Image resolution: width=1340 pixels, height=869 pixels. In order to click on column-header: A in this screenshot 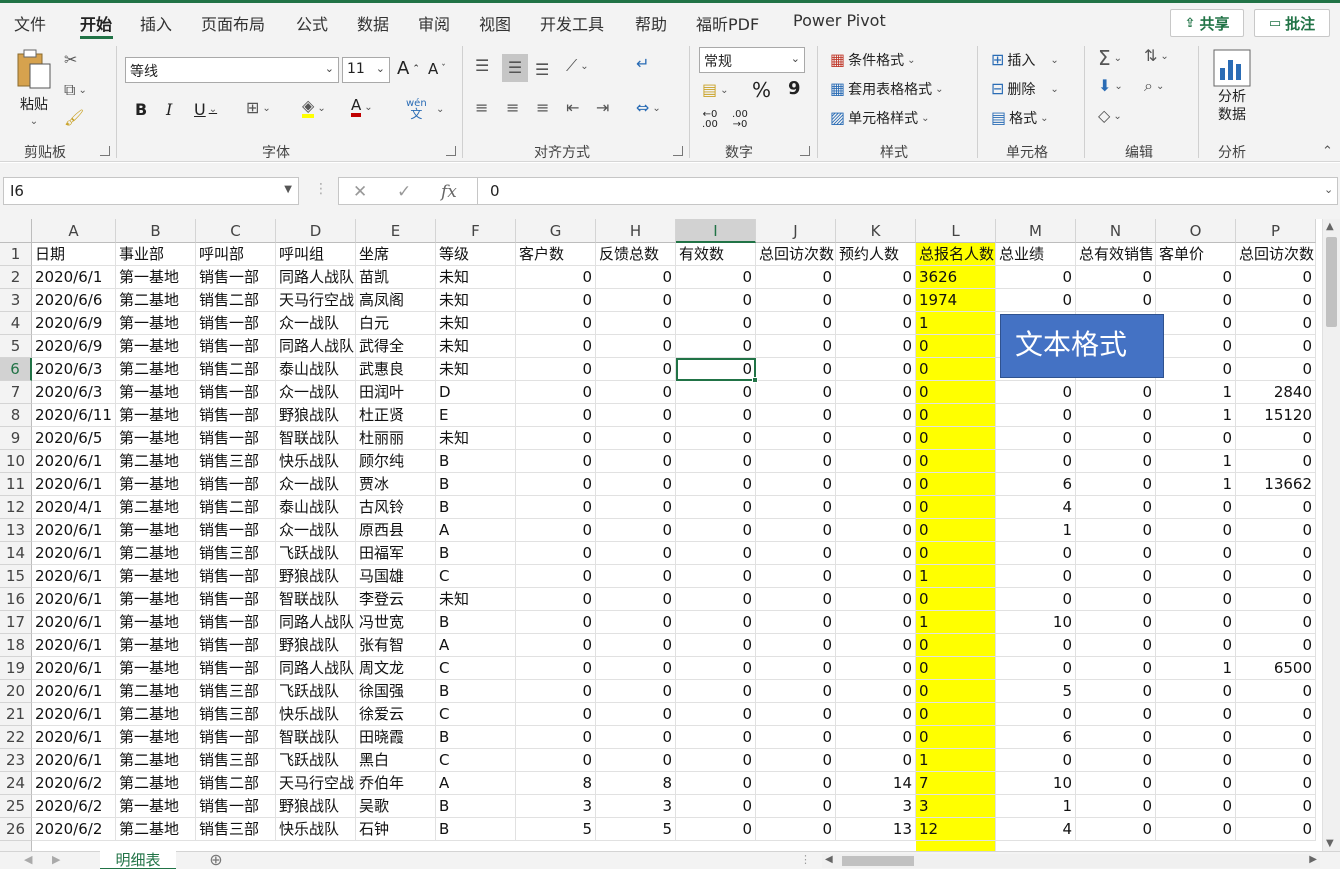, I will do `click(74, 231)`.